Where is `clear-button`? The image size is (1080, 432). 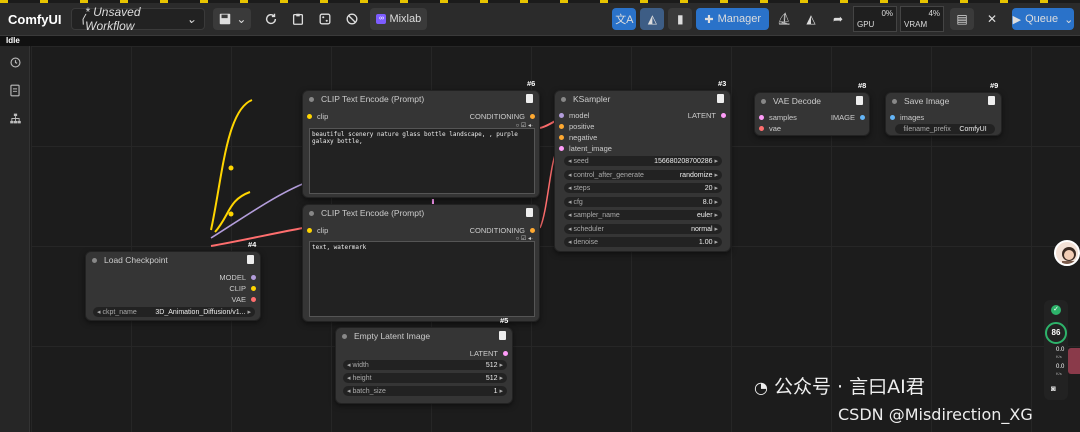
clear-button is located at coordinates (352, 19).